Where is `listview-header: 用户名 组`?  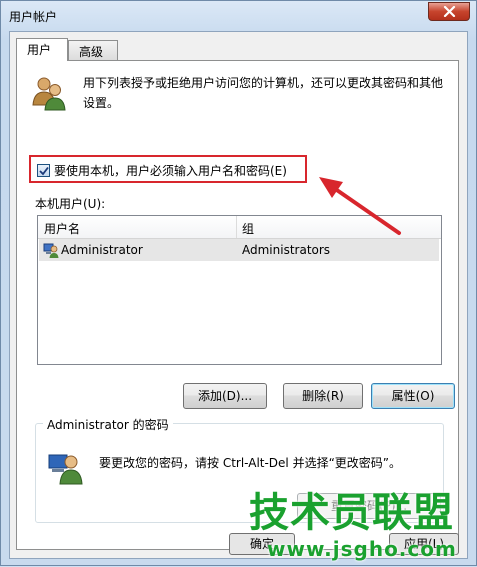 listview-header: 用户名 组 is located at coordinates (239, 227).